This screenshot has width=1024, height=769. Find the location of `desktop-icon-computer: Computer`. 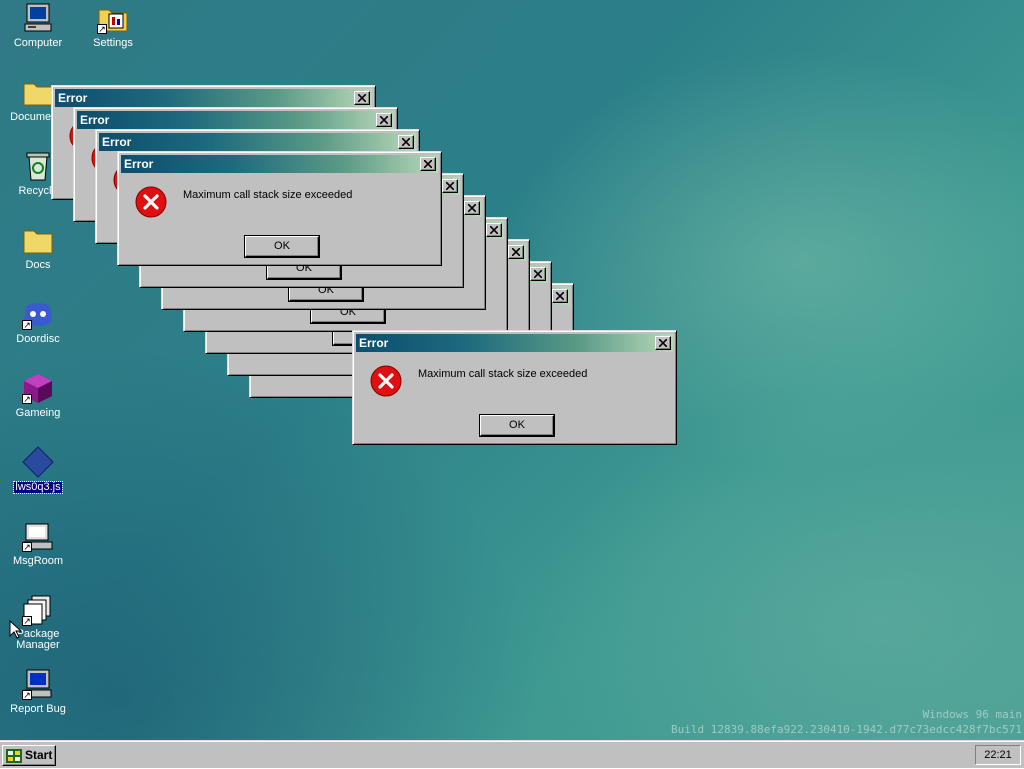

desktop-icon-computer: Computer is located at coordinates (38, 25).